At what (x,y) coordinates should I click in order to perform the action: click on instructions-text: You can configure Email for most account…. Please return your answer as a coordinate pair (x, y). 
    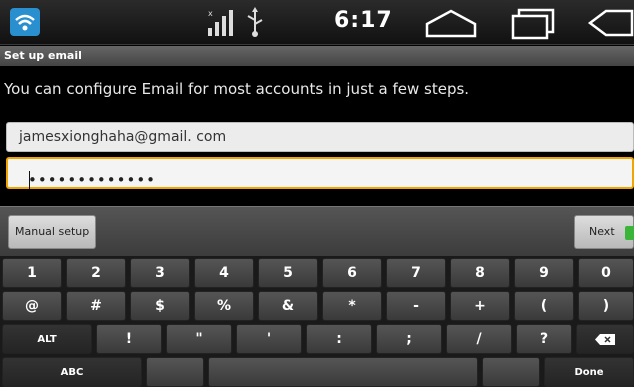
    Looking at the image, I should click on (237, 89).